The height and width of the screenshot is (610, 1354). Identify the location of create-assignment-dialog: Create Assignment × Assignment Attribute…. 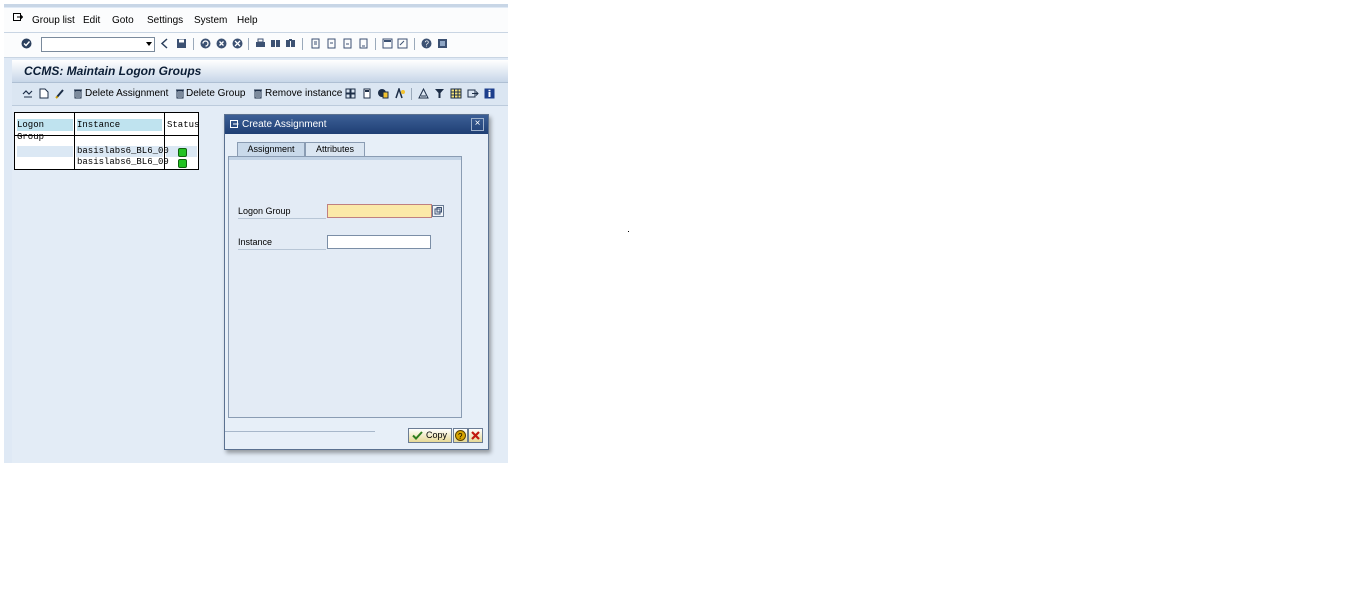
(356, 282).